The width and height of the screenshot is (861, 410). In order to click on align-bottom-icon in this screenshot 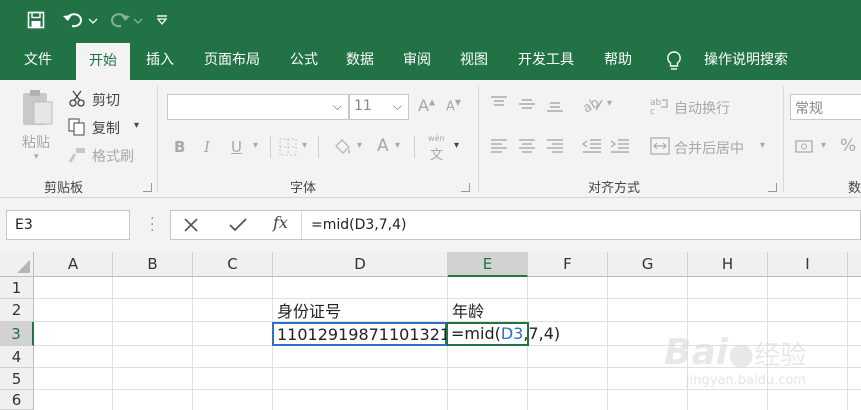, I will do `click(555, 104)`.